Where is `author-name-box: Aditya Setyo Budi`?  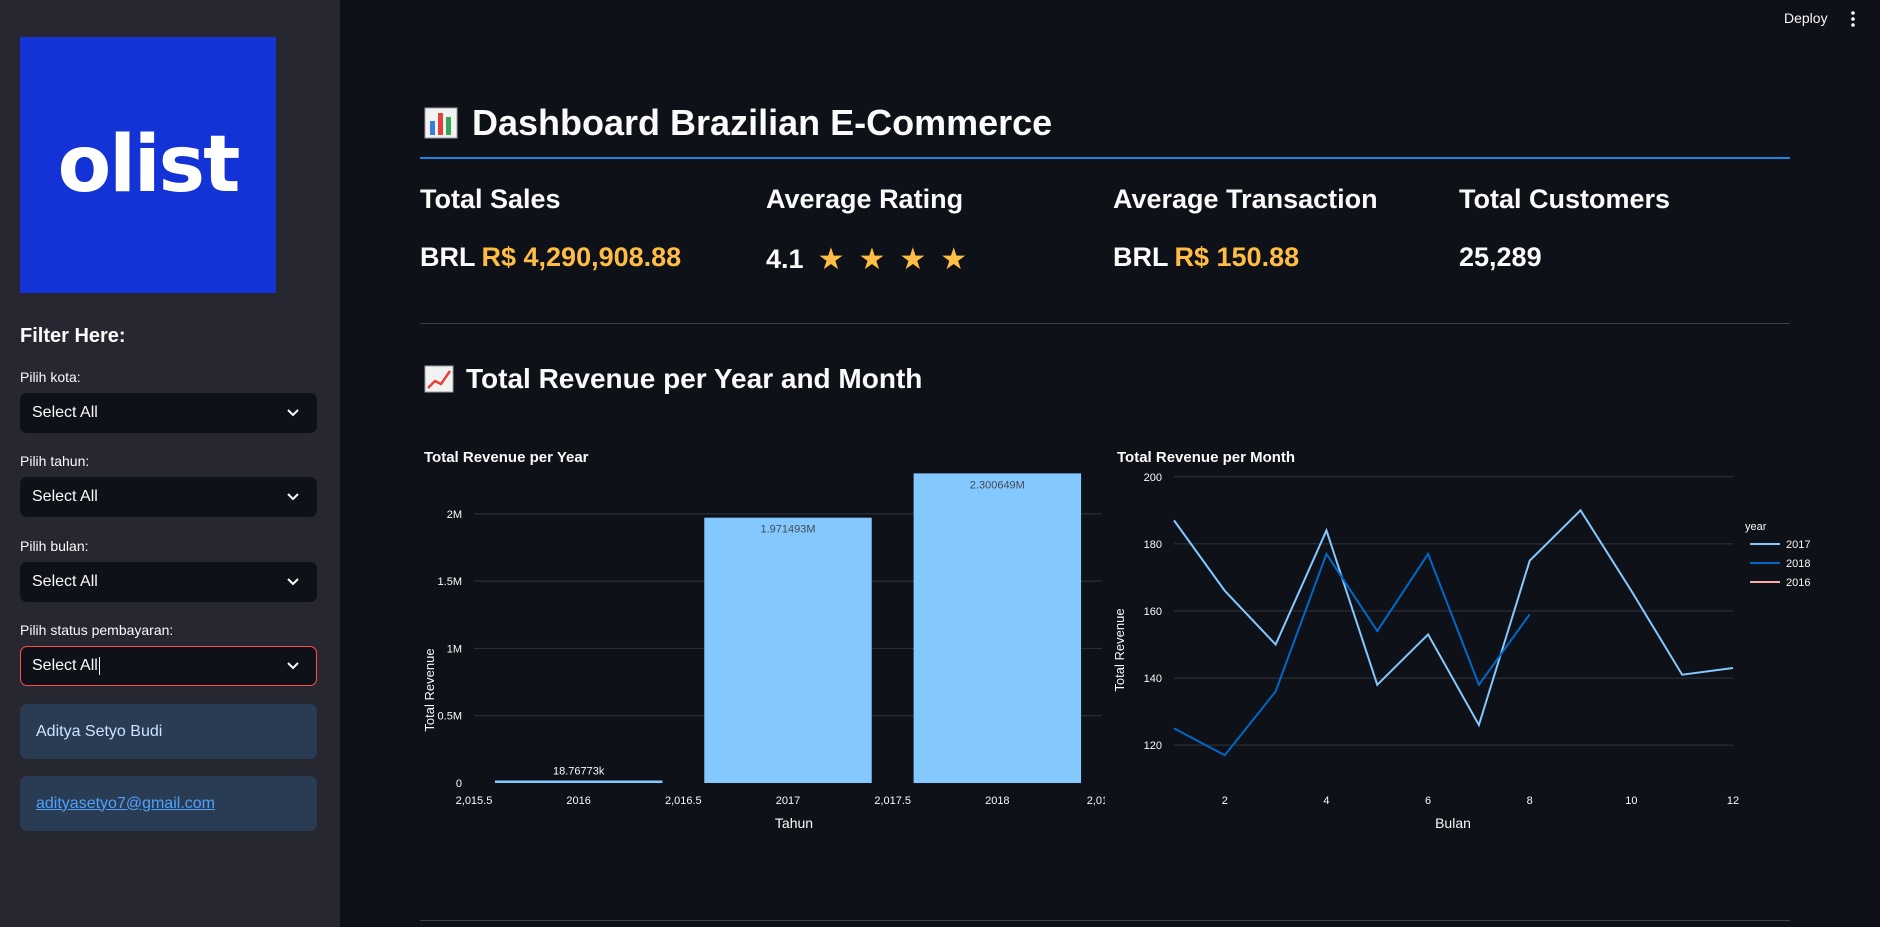
author-name-box: Aditya Setyo Budi is located at coordinates (168, 731).